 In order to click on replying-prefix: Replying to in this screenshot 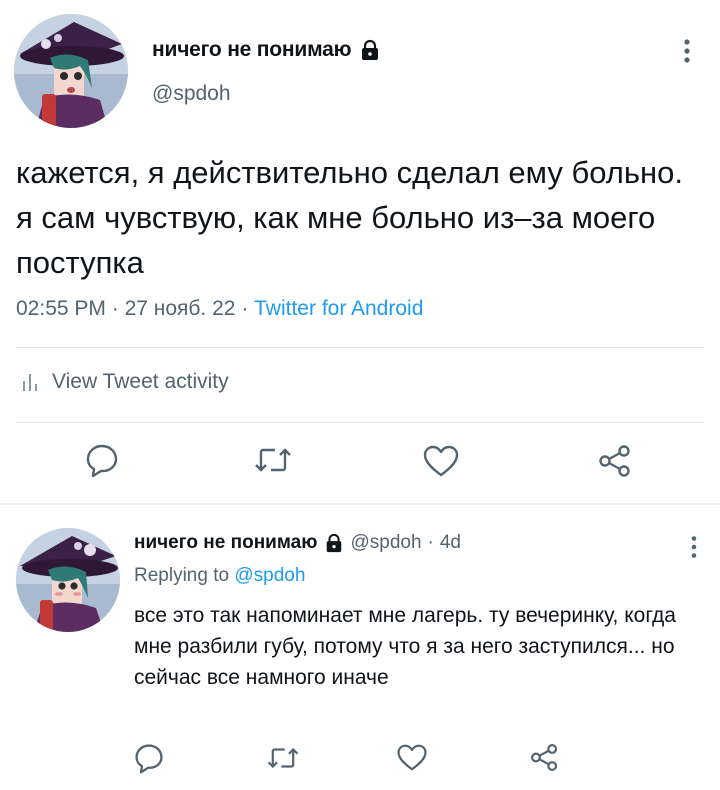, I will do `click(182, 575)`.